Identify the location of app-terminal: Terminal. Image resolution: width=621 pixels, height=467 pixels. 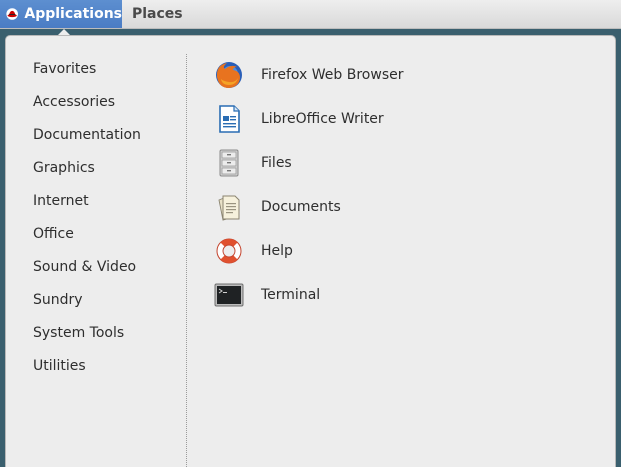
(308, 295).